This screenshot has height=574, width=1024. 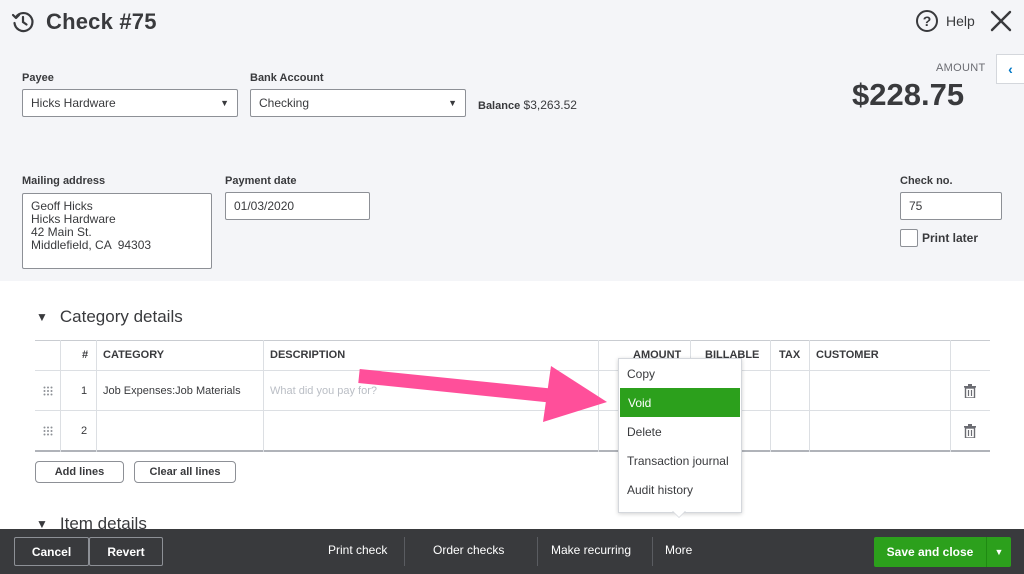 I want to click on col-header-number: #, so click(x=85, y=355).